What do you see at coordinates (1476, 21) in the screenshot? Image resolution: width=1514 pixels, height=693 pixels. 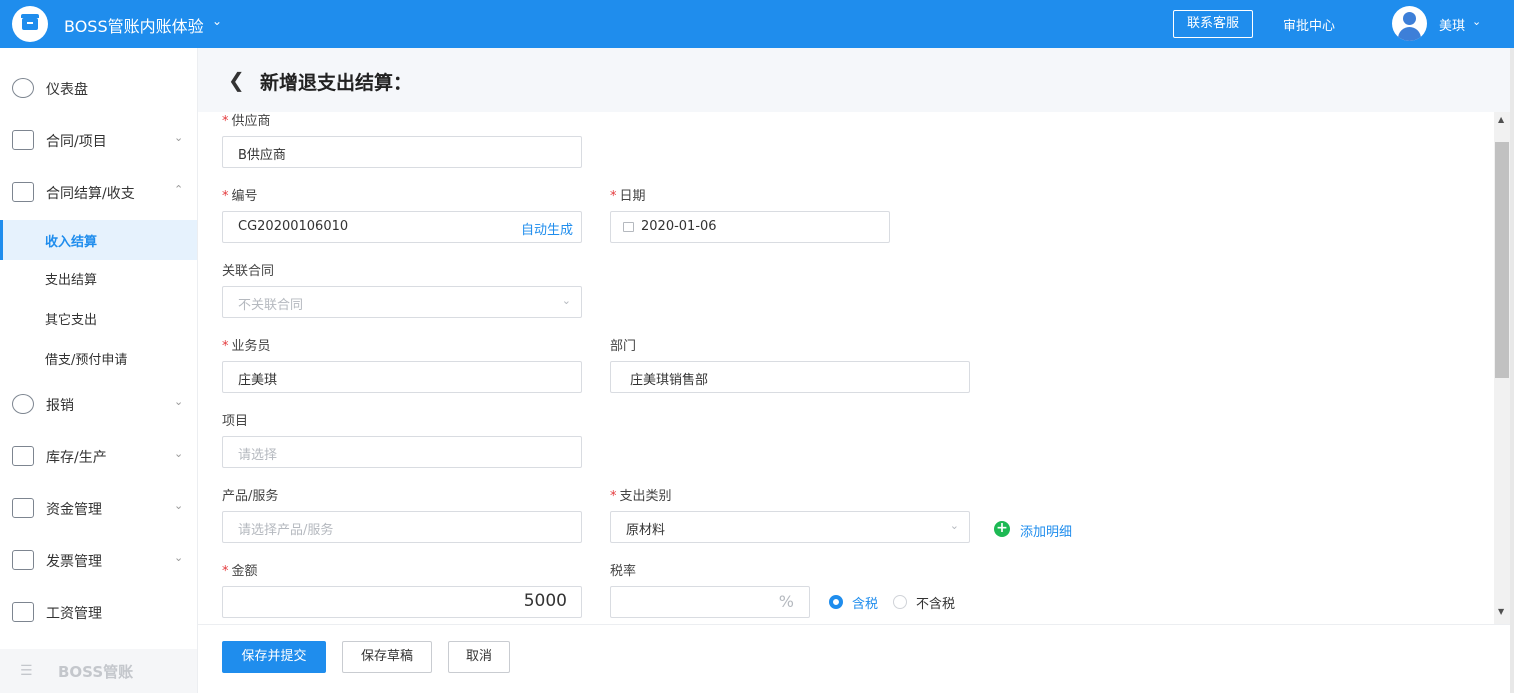 I see `user-menu-chevron-icon: ⌄` at bounding box center [1476, 21].